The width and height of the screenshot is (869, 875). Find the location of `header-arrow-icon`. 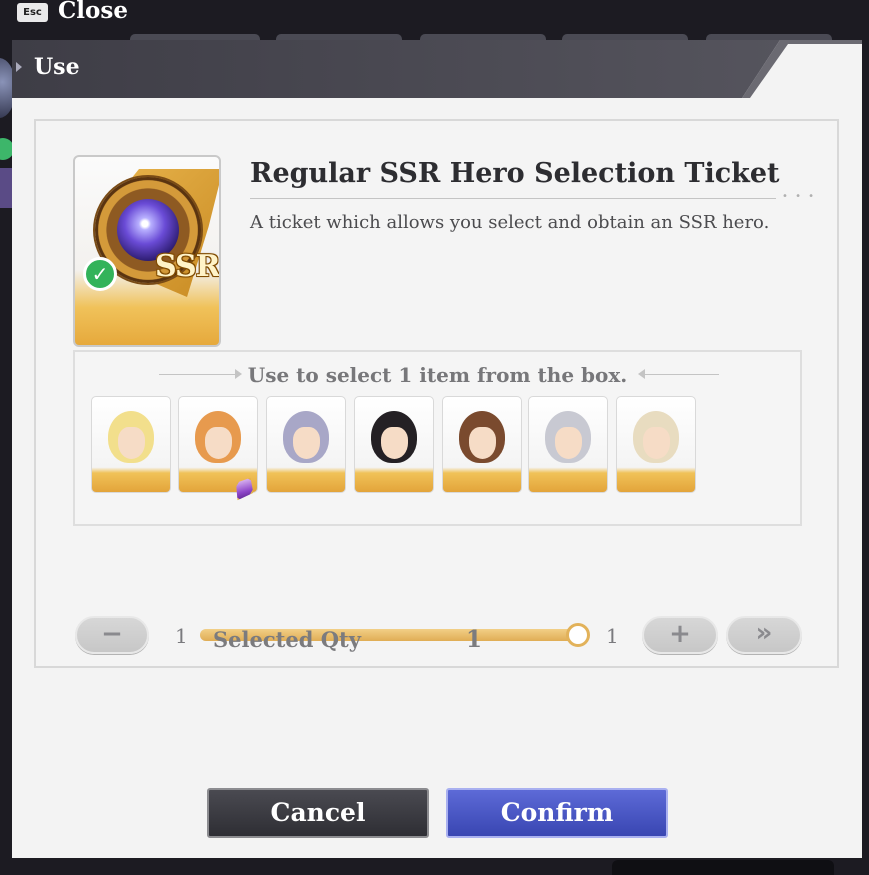

header-arrow-icon is located at coordinates (19, 67).